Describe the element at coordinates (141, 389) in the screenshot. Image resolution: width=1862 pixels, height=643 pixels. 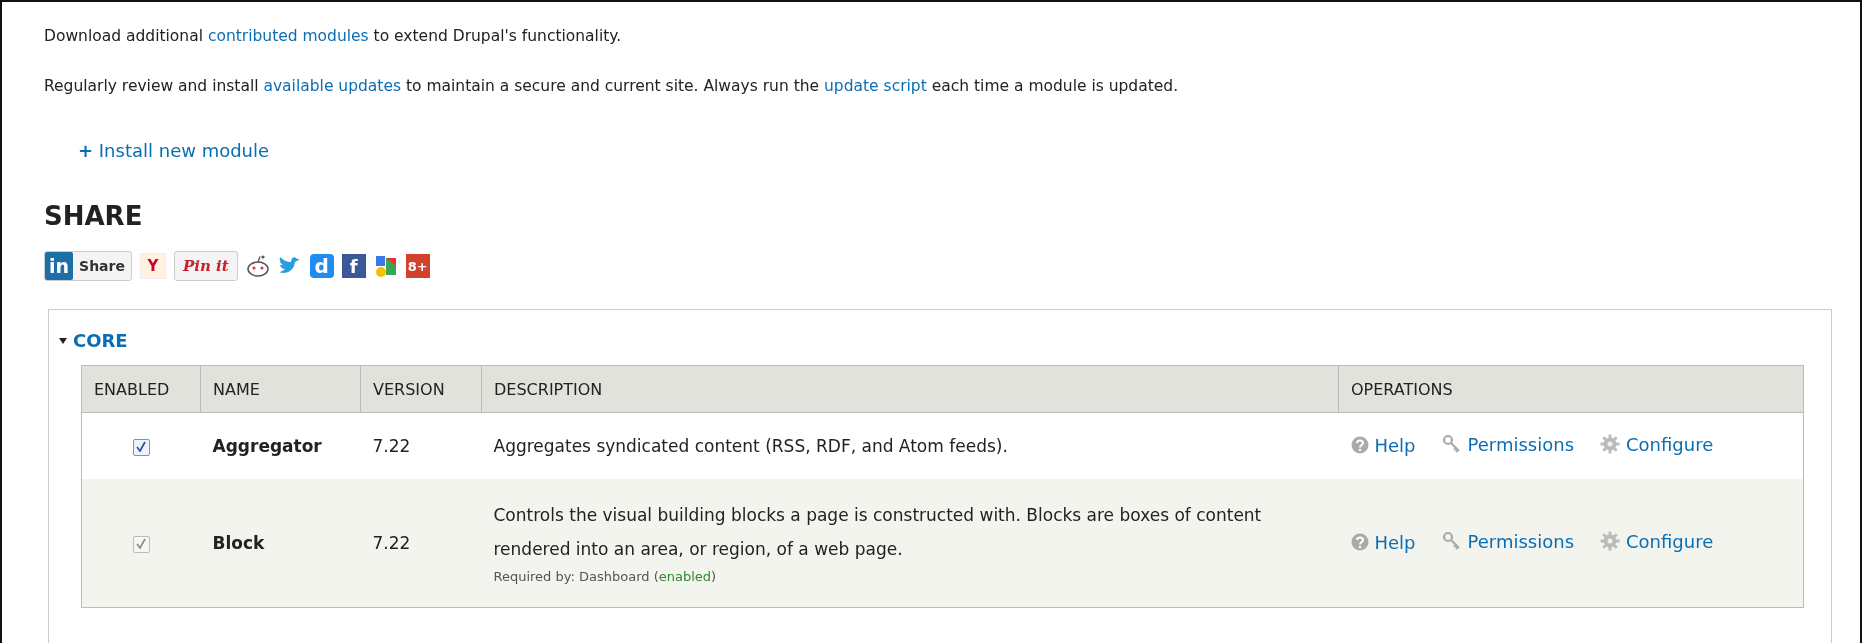
I see `column-header: ENABLED` at that location.